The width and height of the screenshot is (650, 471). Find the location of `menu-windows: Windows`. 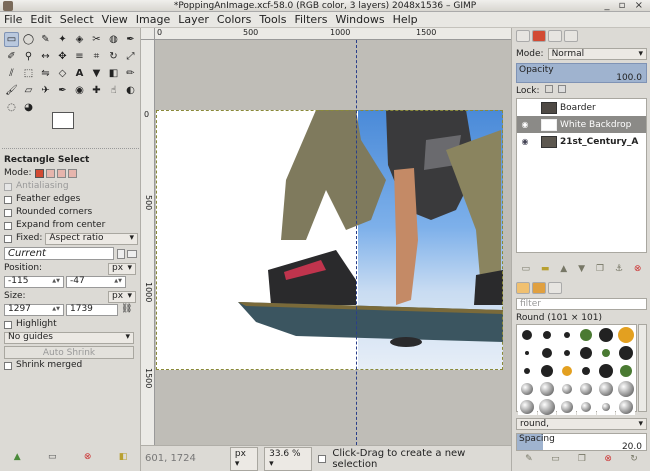

menu-windows: Windows is located at coordinates (359, 19).